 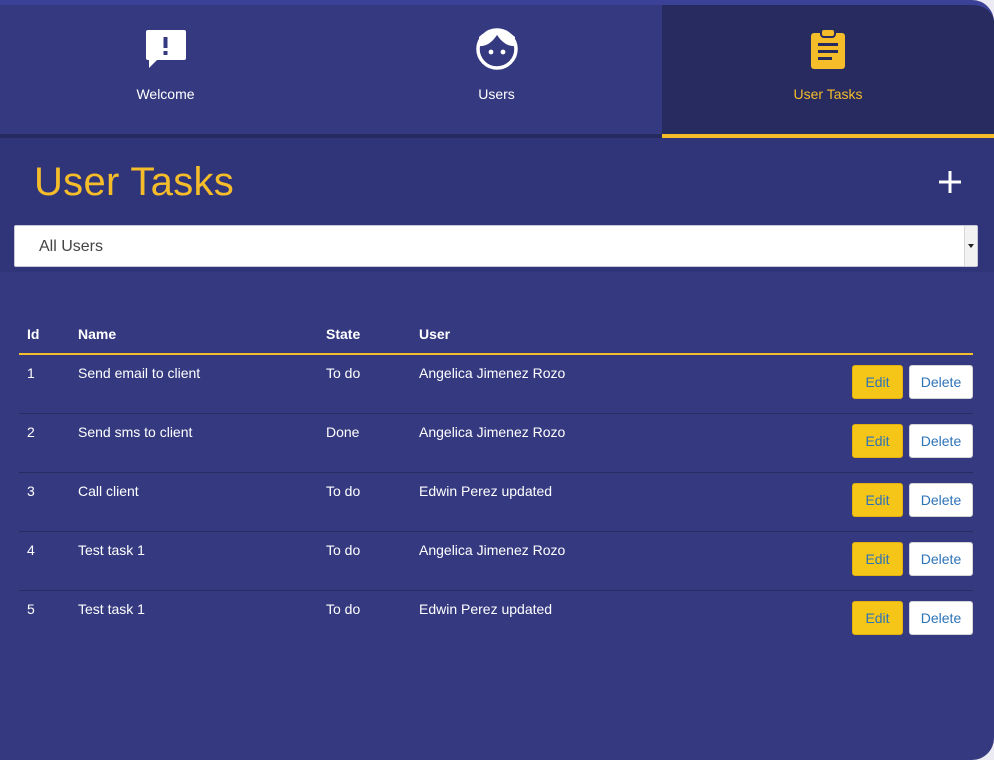 I want to click on cell-id: 4, so click(x=44, y=561).